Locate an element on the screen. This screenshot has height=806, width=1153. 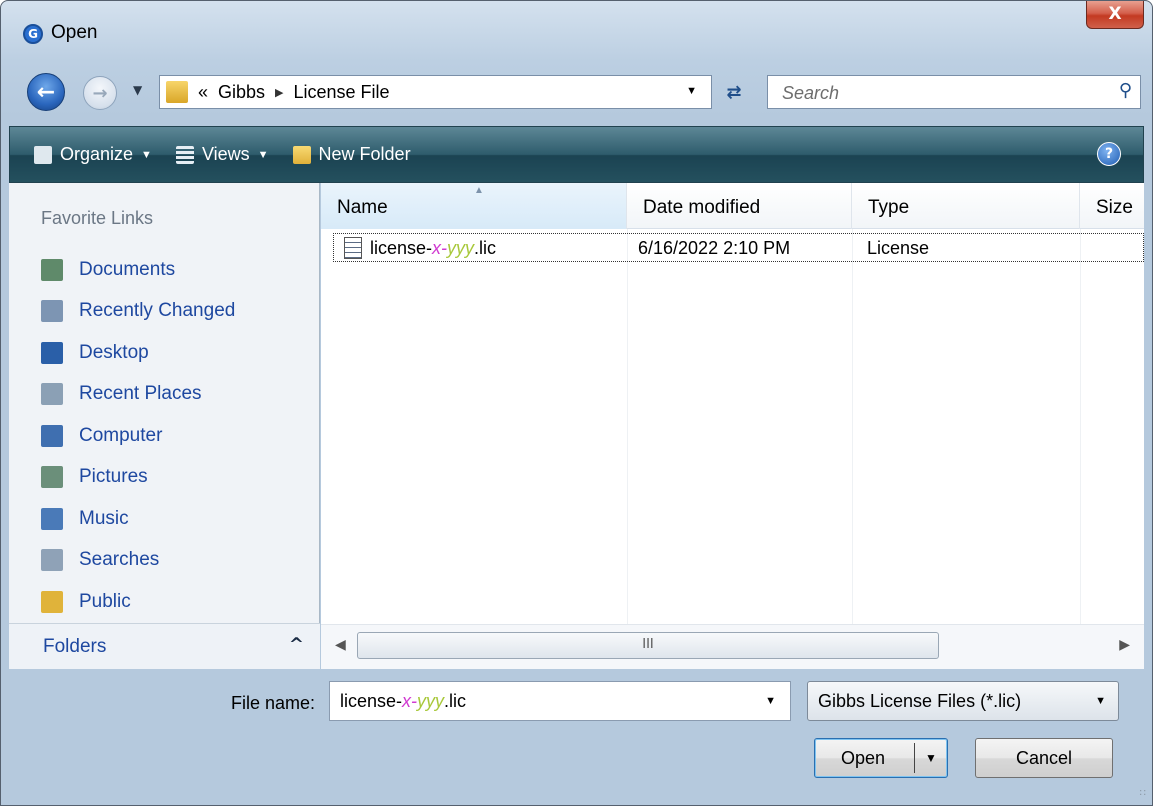
public-folder-icon is located at coordinates (52, 601).